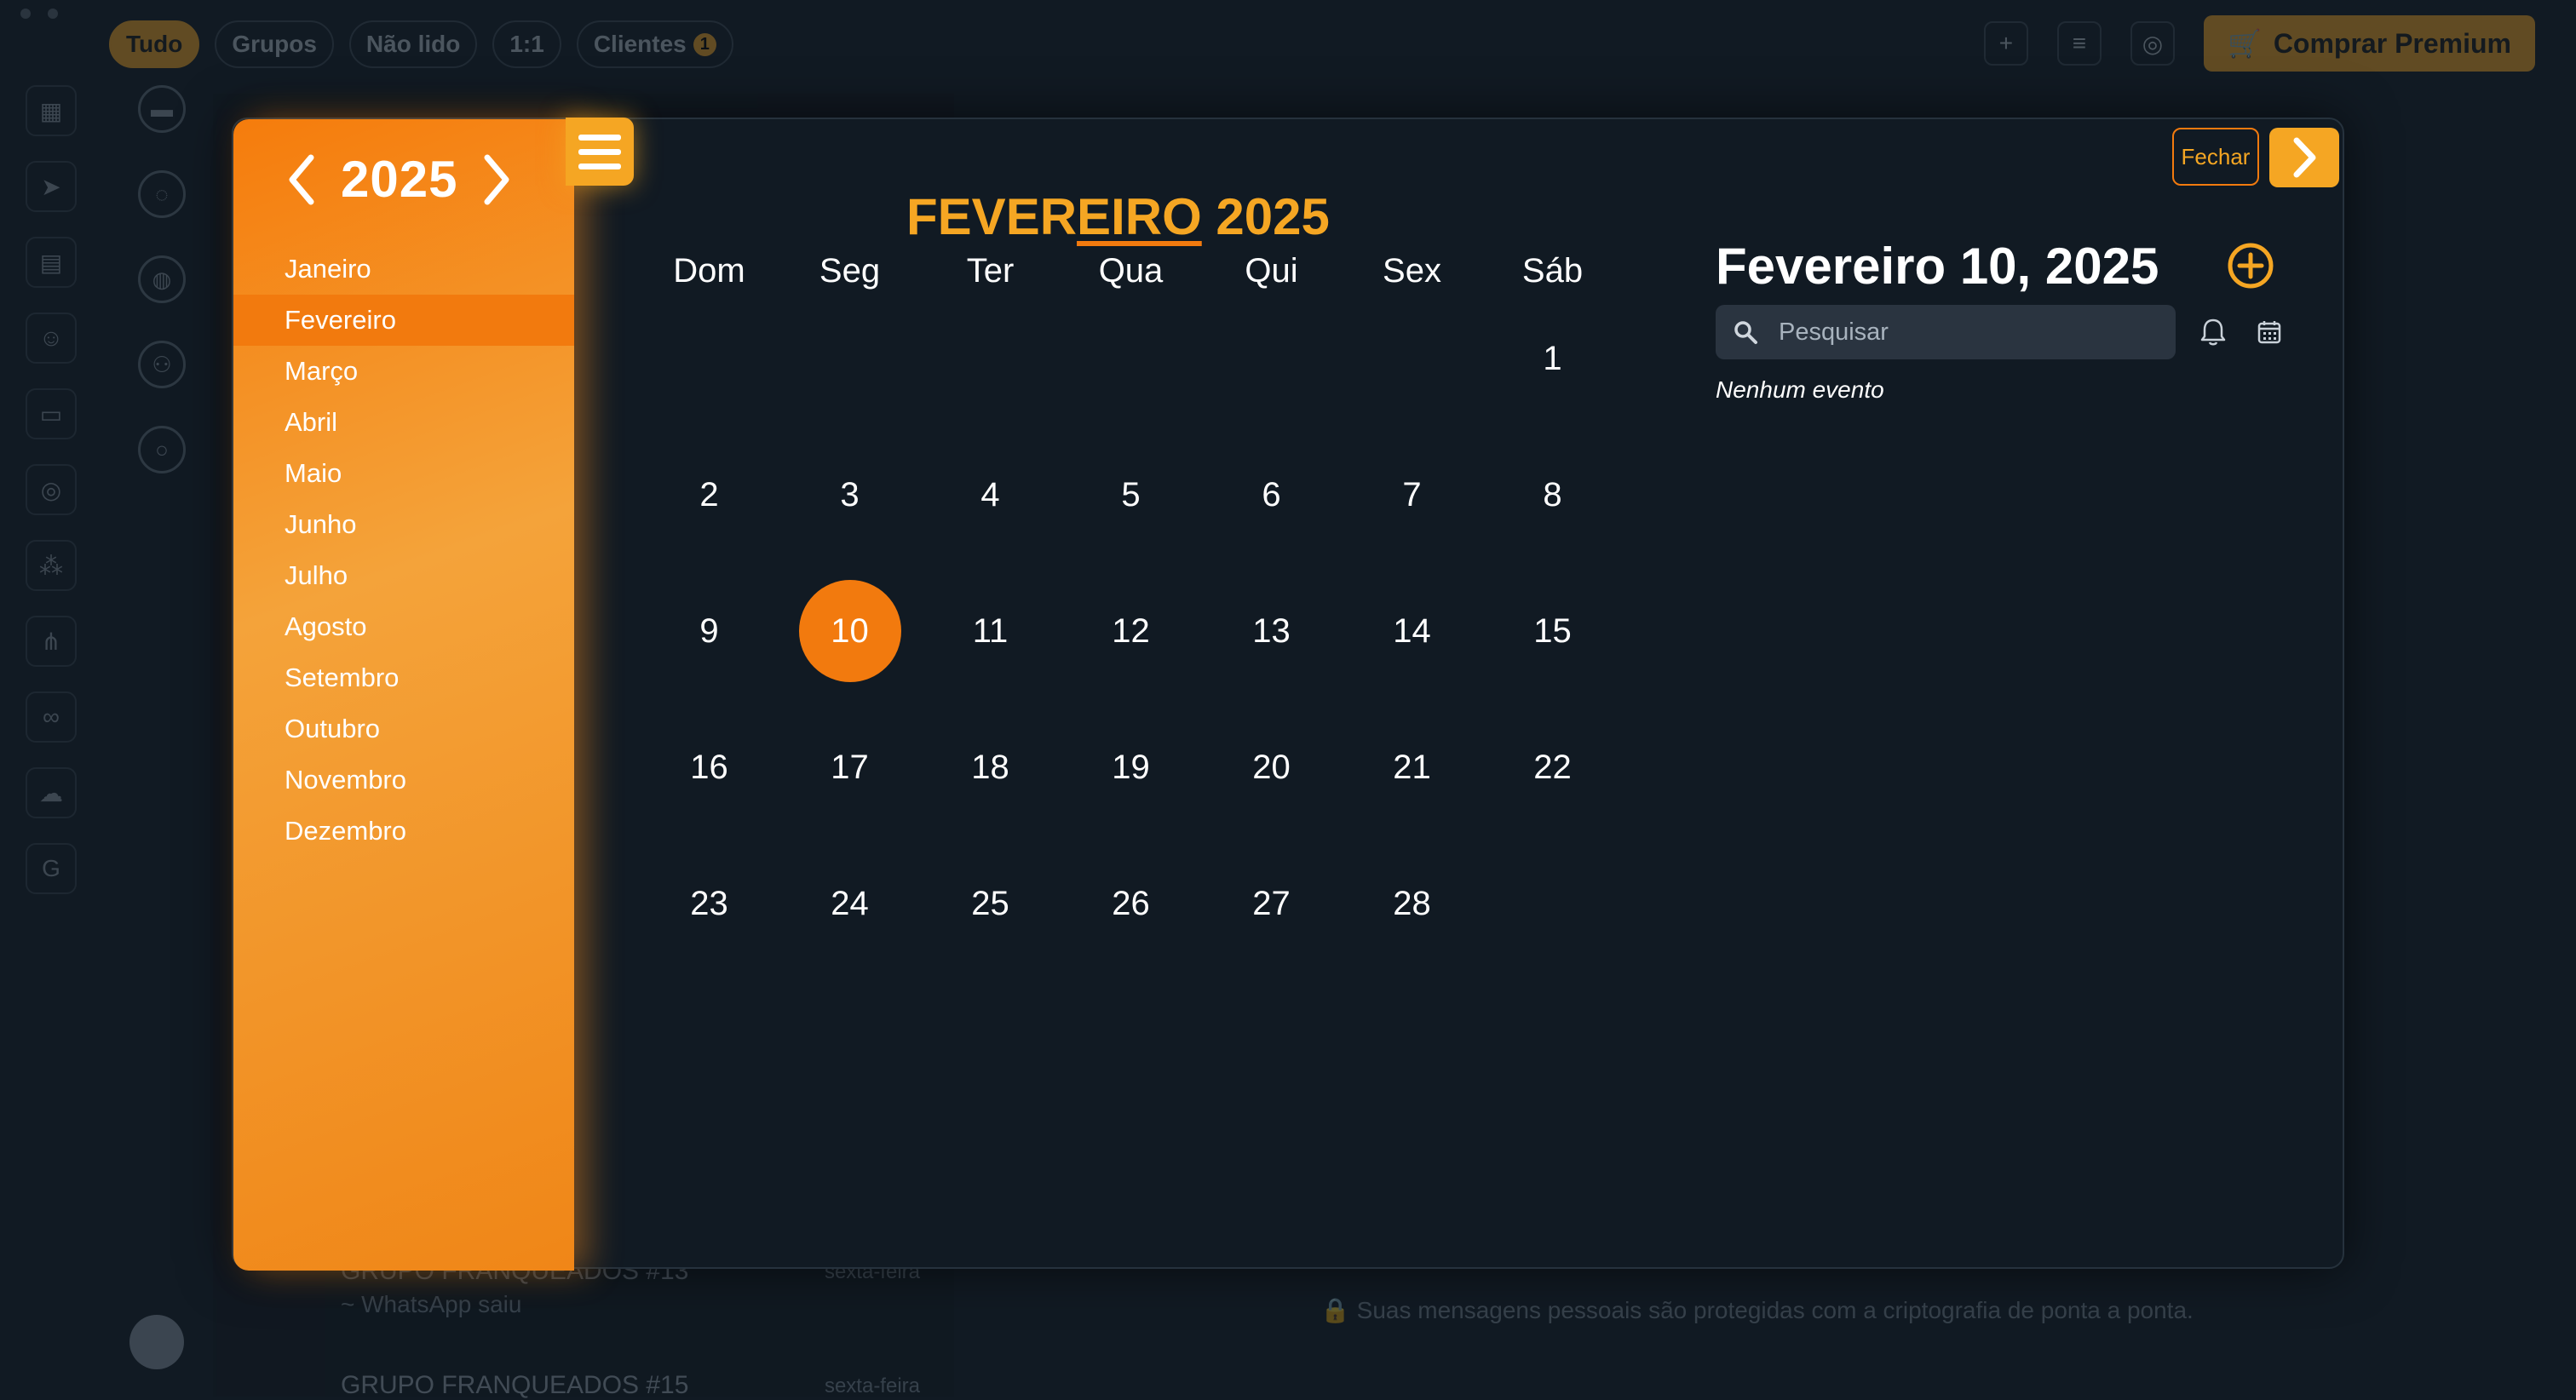  I want to click on status-icon: ◌, so click(162, 194).